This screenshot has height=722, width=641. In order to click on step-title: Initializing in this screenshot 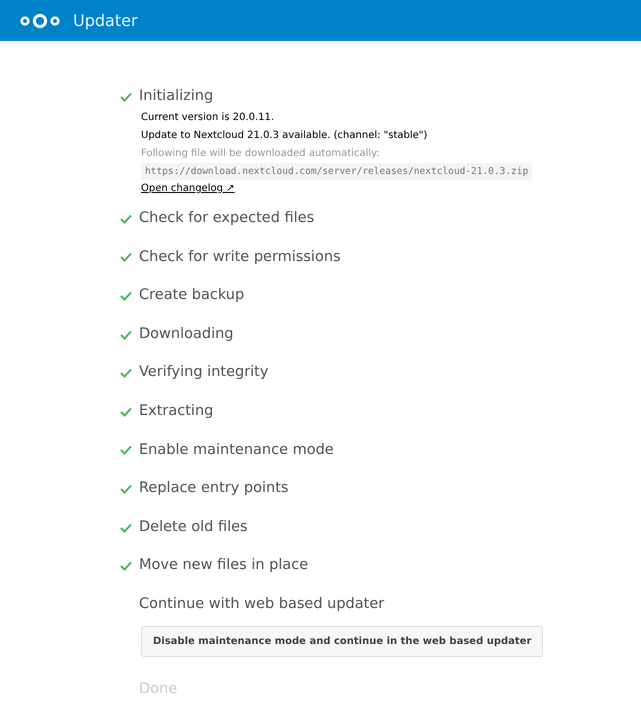, I will do `click(176, 96)`.